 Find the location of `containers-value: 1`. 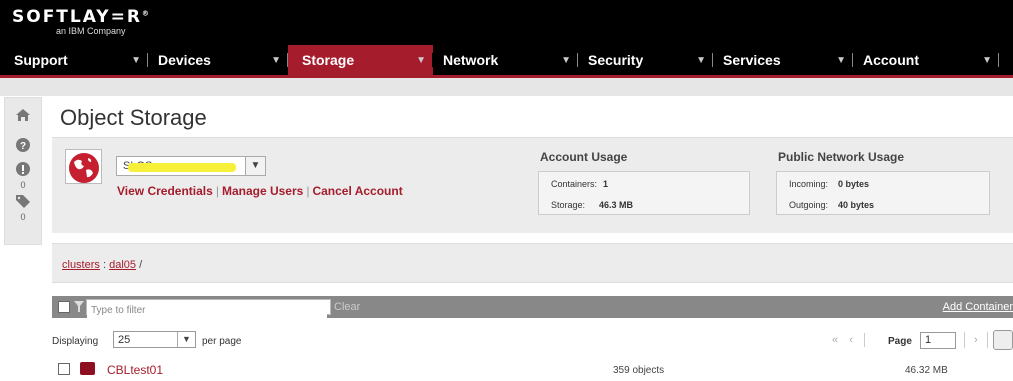

containers-value: 1 is located at coordinates (606, 184).